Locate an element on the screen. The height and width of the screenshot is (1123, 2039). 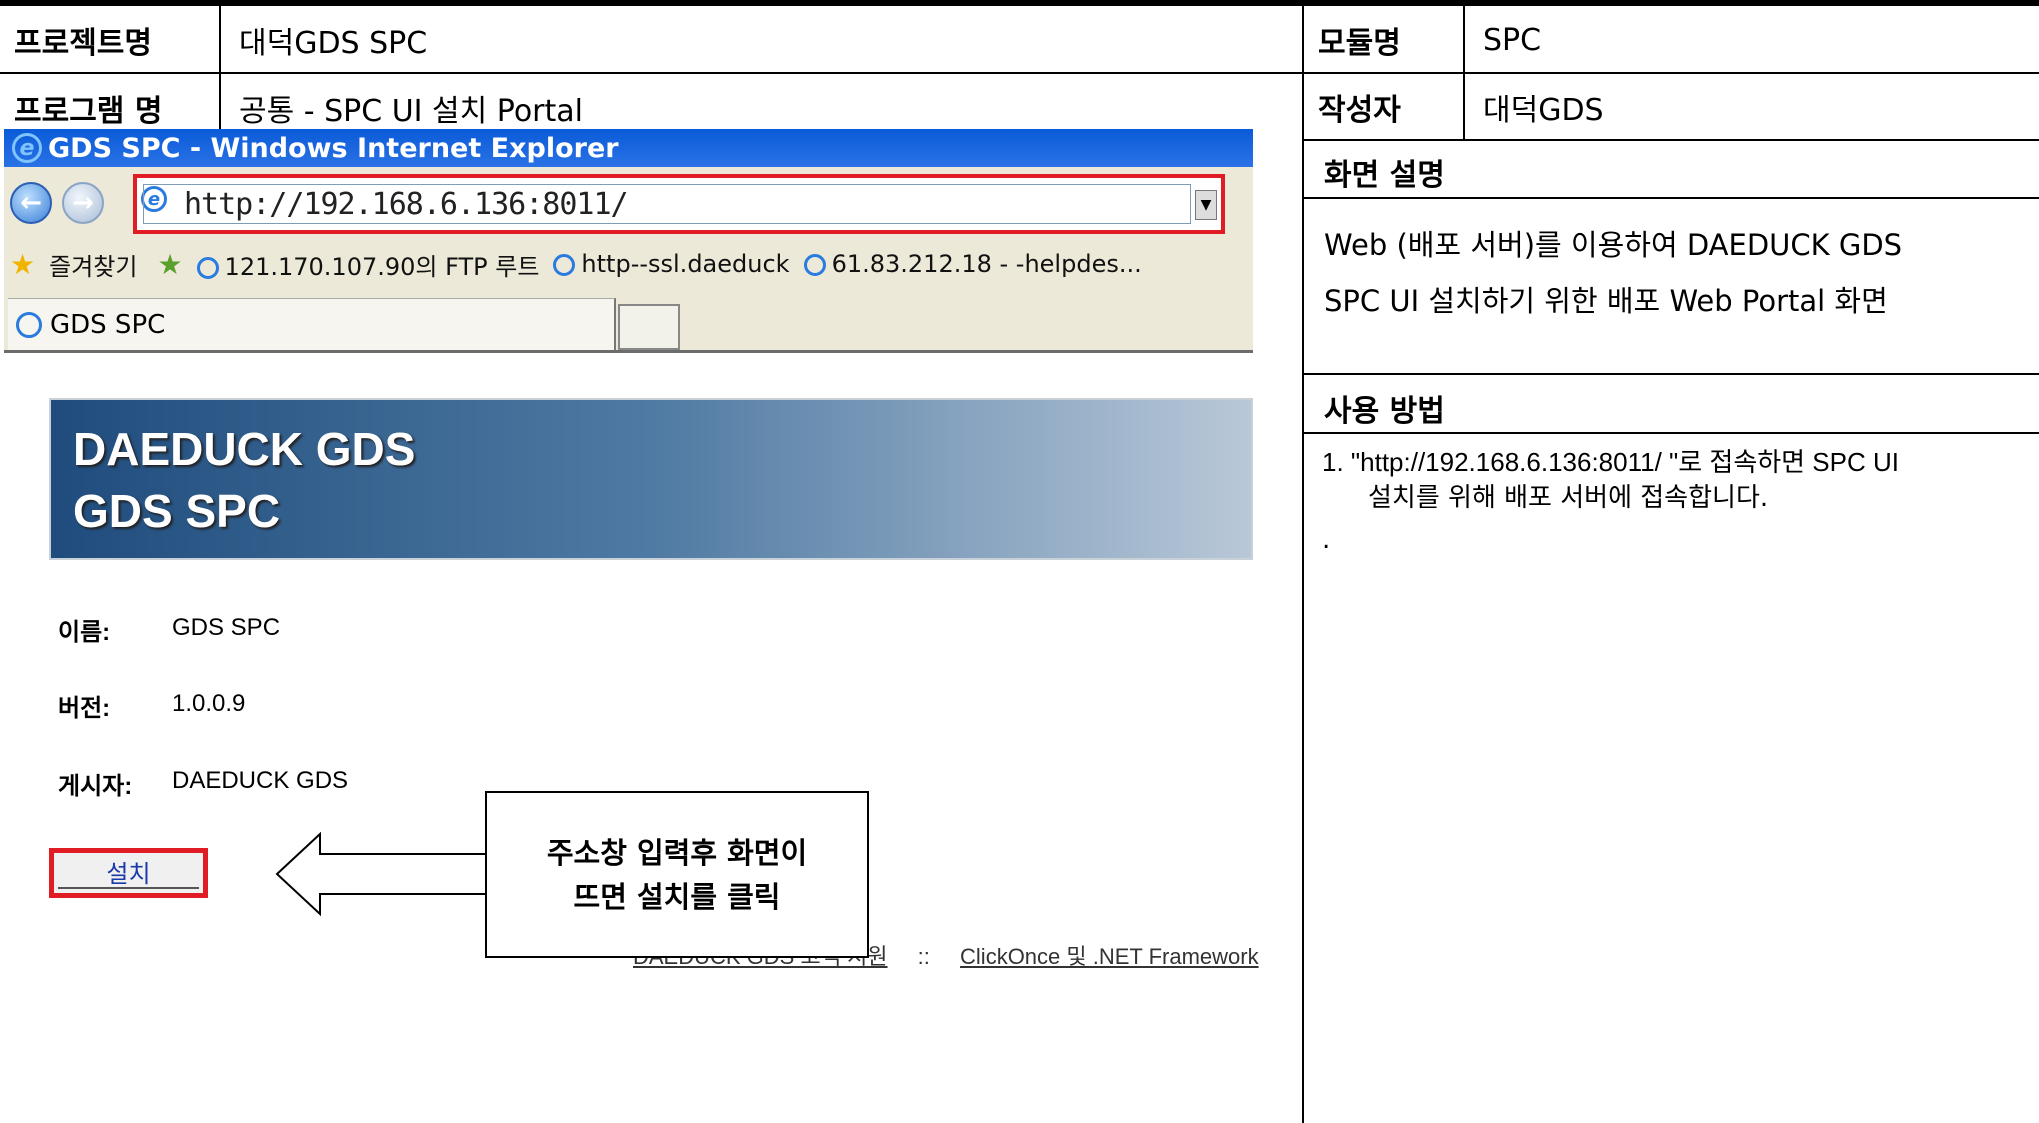
screen-desc-line2: SPC UI 설치하기 위한 배포 Web Portal 화면 is located at coordinates (1606, 301).